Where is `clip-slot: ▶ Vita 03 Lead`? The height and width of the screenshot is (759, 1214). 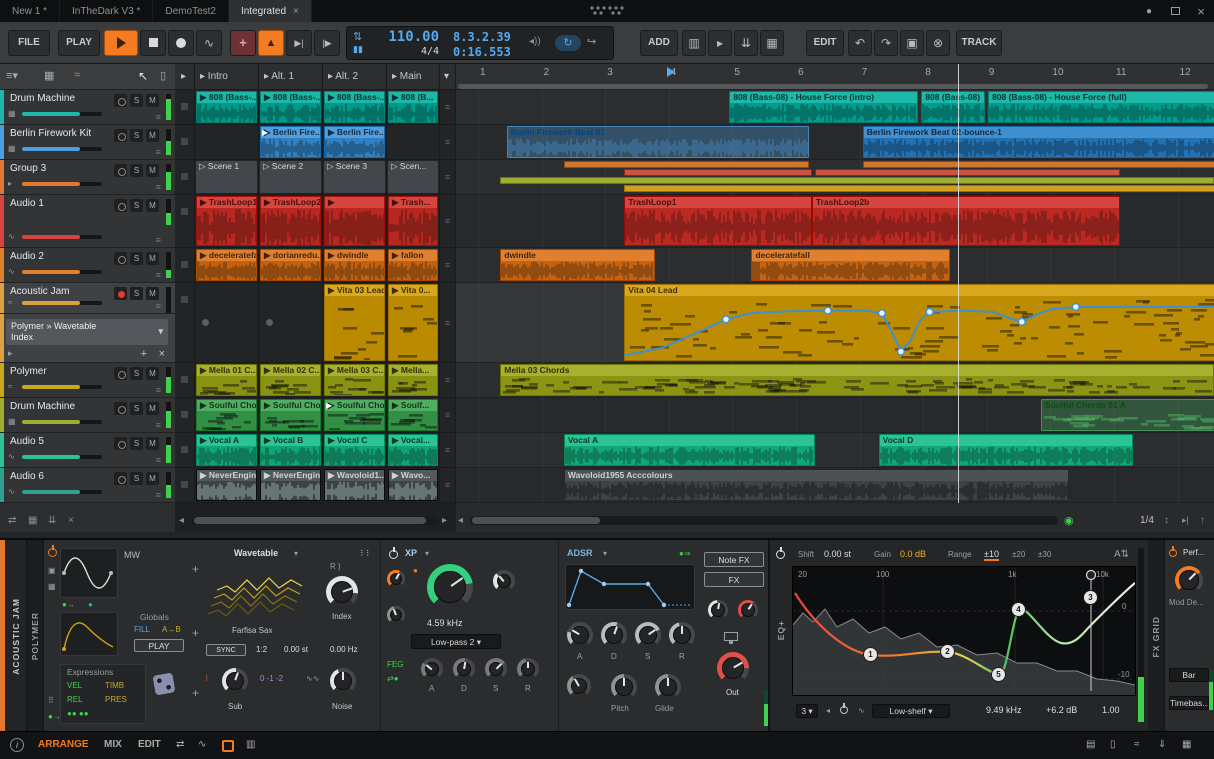 clip-slot: ▶ Vita 03 Lead is located at coordinates (355, 323).